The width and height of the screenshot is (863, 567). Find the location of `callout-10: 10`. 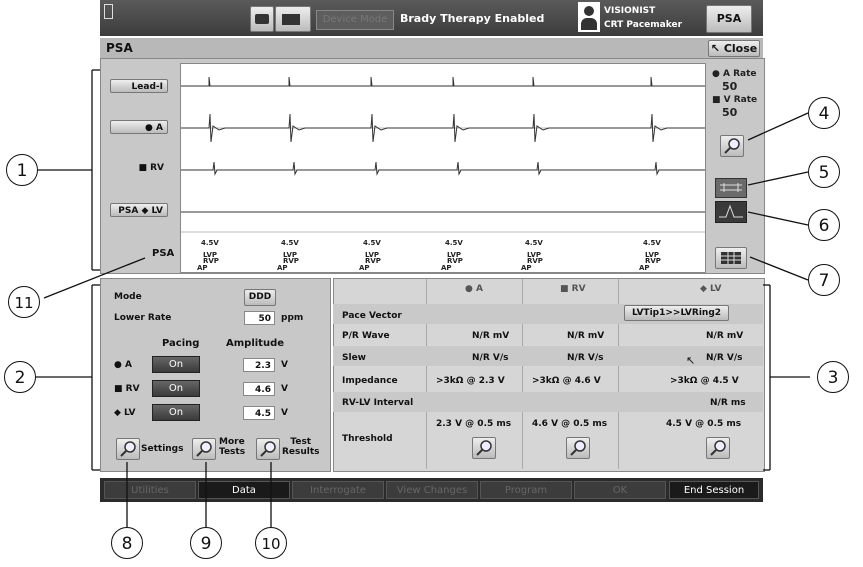

callout-10: 10 is located at coordinates (271, 543).